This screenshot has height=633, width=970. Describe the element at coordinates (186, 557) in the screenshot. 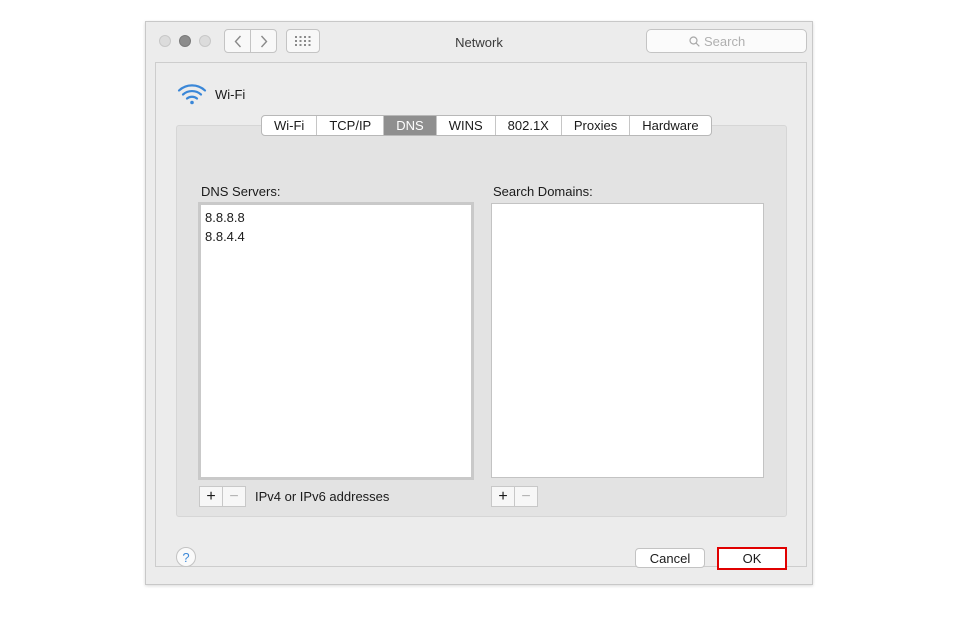

I see `help-button: ?` at that location.